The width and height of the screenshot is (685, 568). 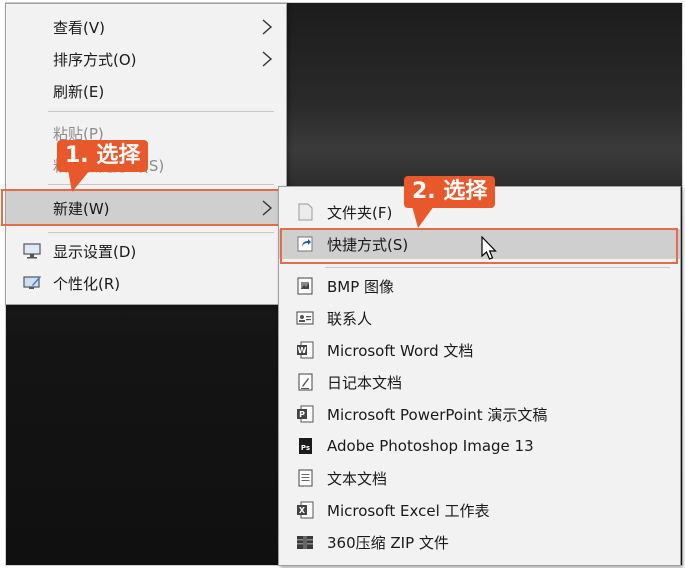 What do you see at coordinates (437, 414) in the screenshot?
I see `menu-item-label: Microsoft PowerPoint 演示文稿` at bounding box center [437, 414].